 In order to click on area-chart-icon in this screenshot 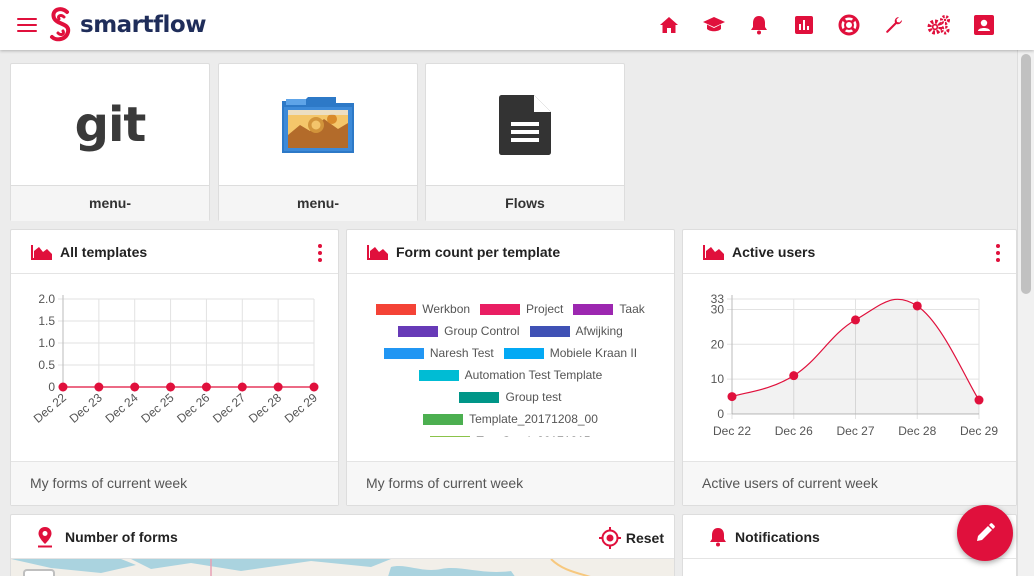, I will do `click(41, 252)`.